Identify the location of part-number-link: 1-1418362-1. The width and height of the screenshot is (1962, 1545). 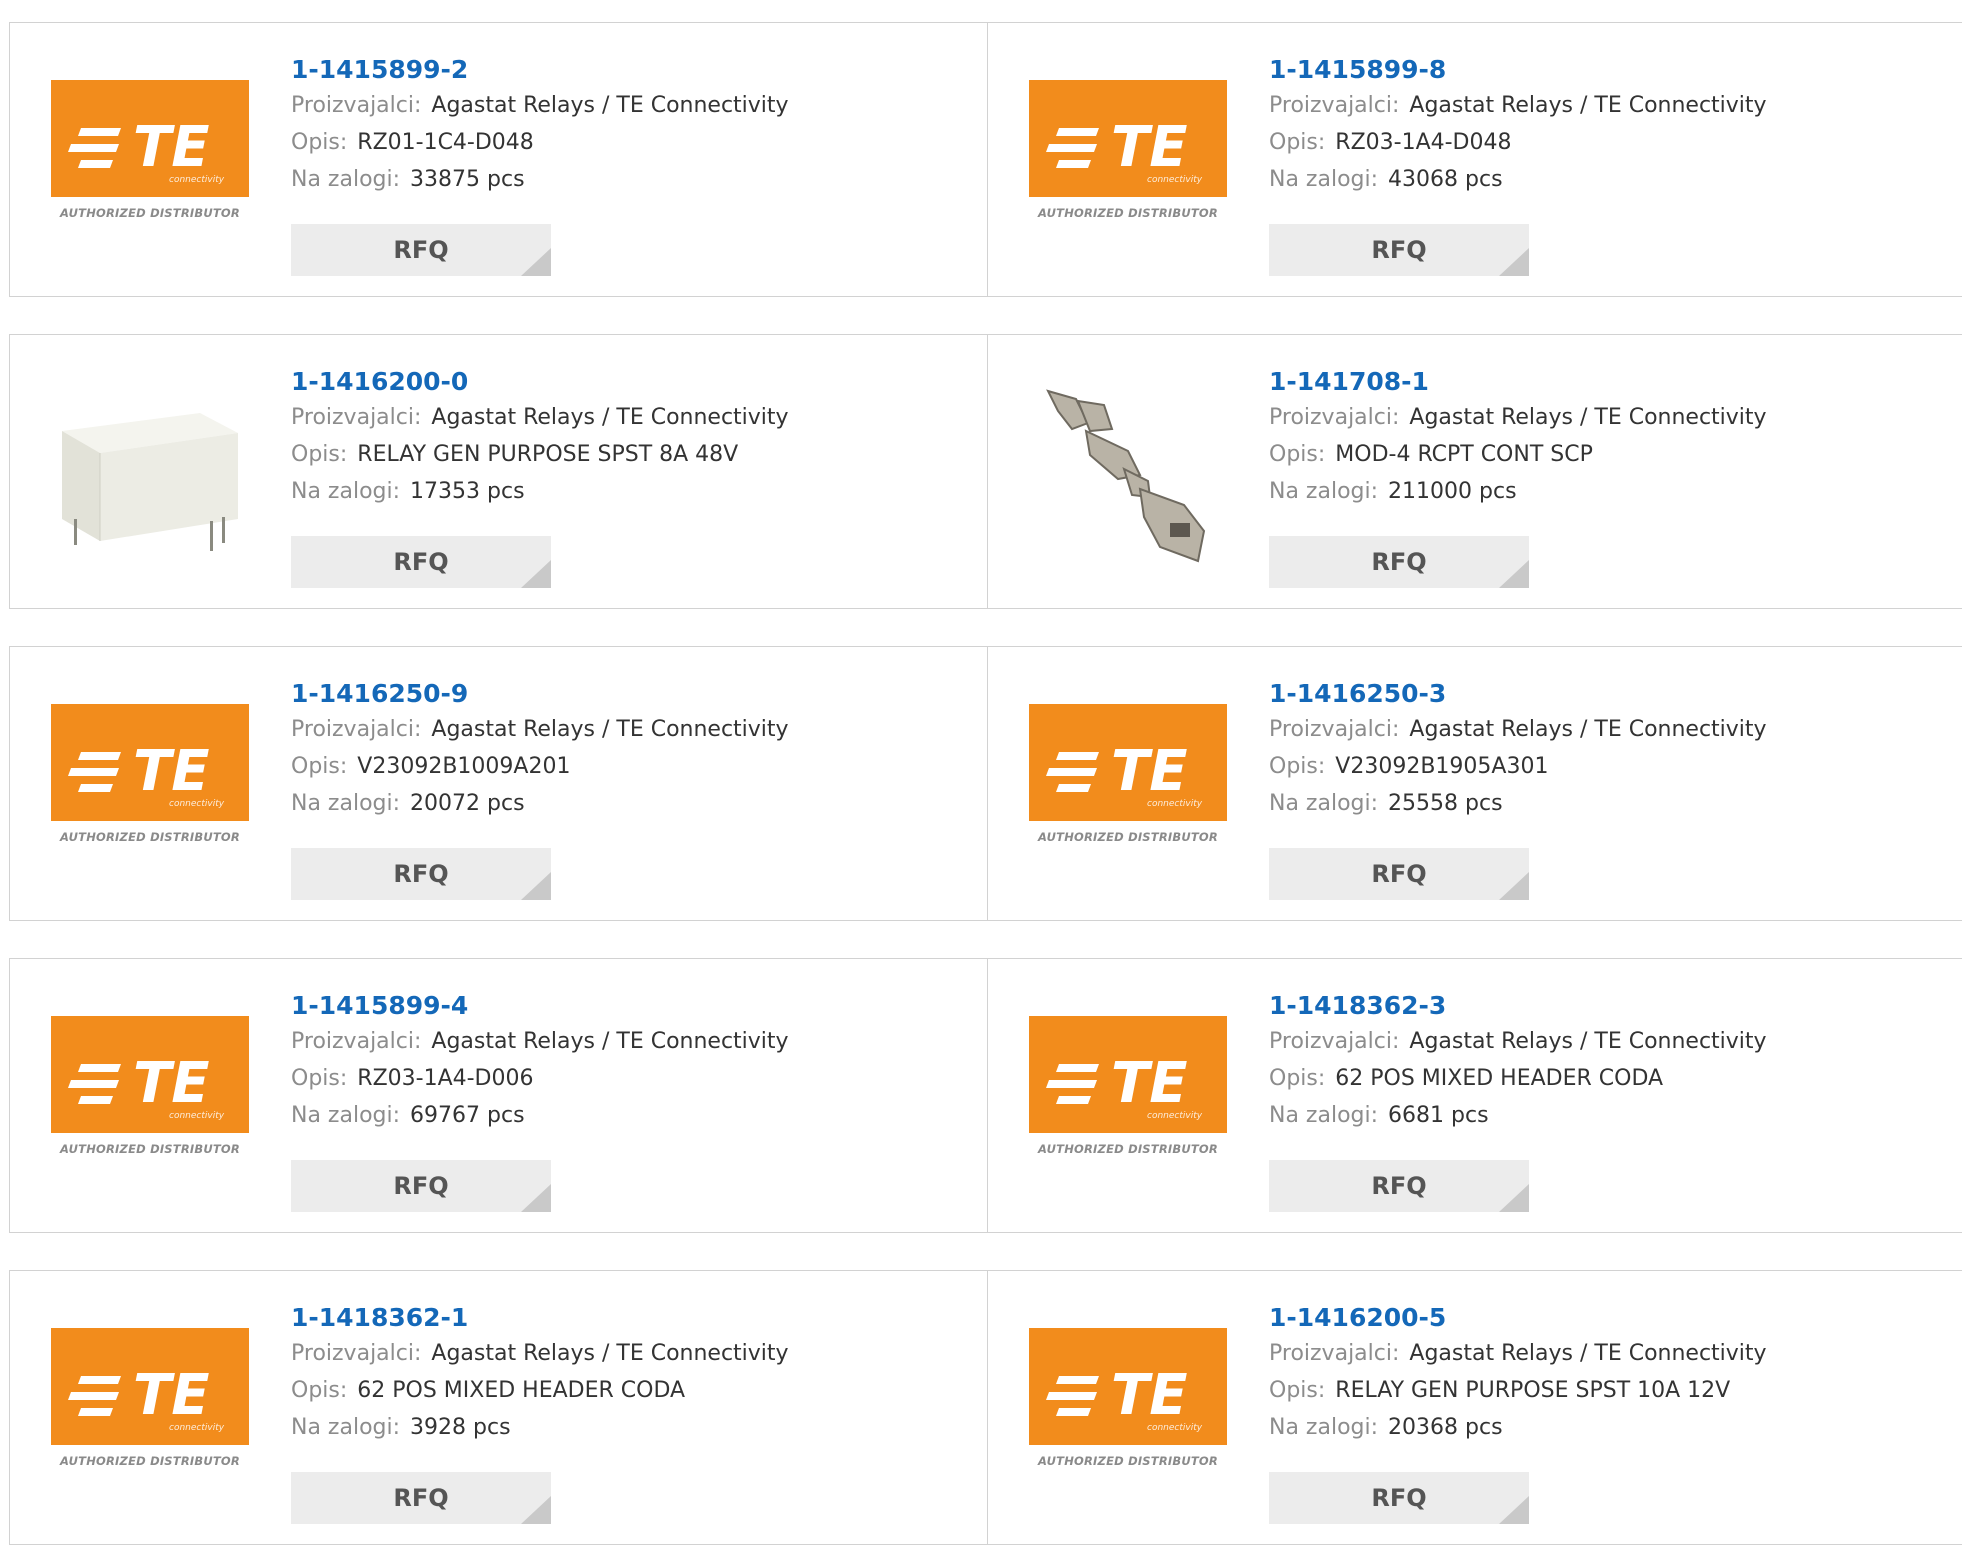
(540, 1318).